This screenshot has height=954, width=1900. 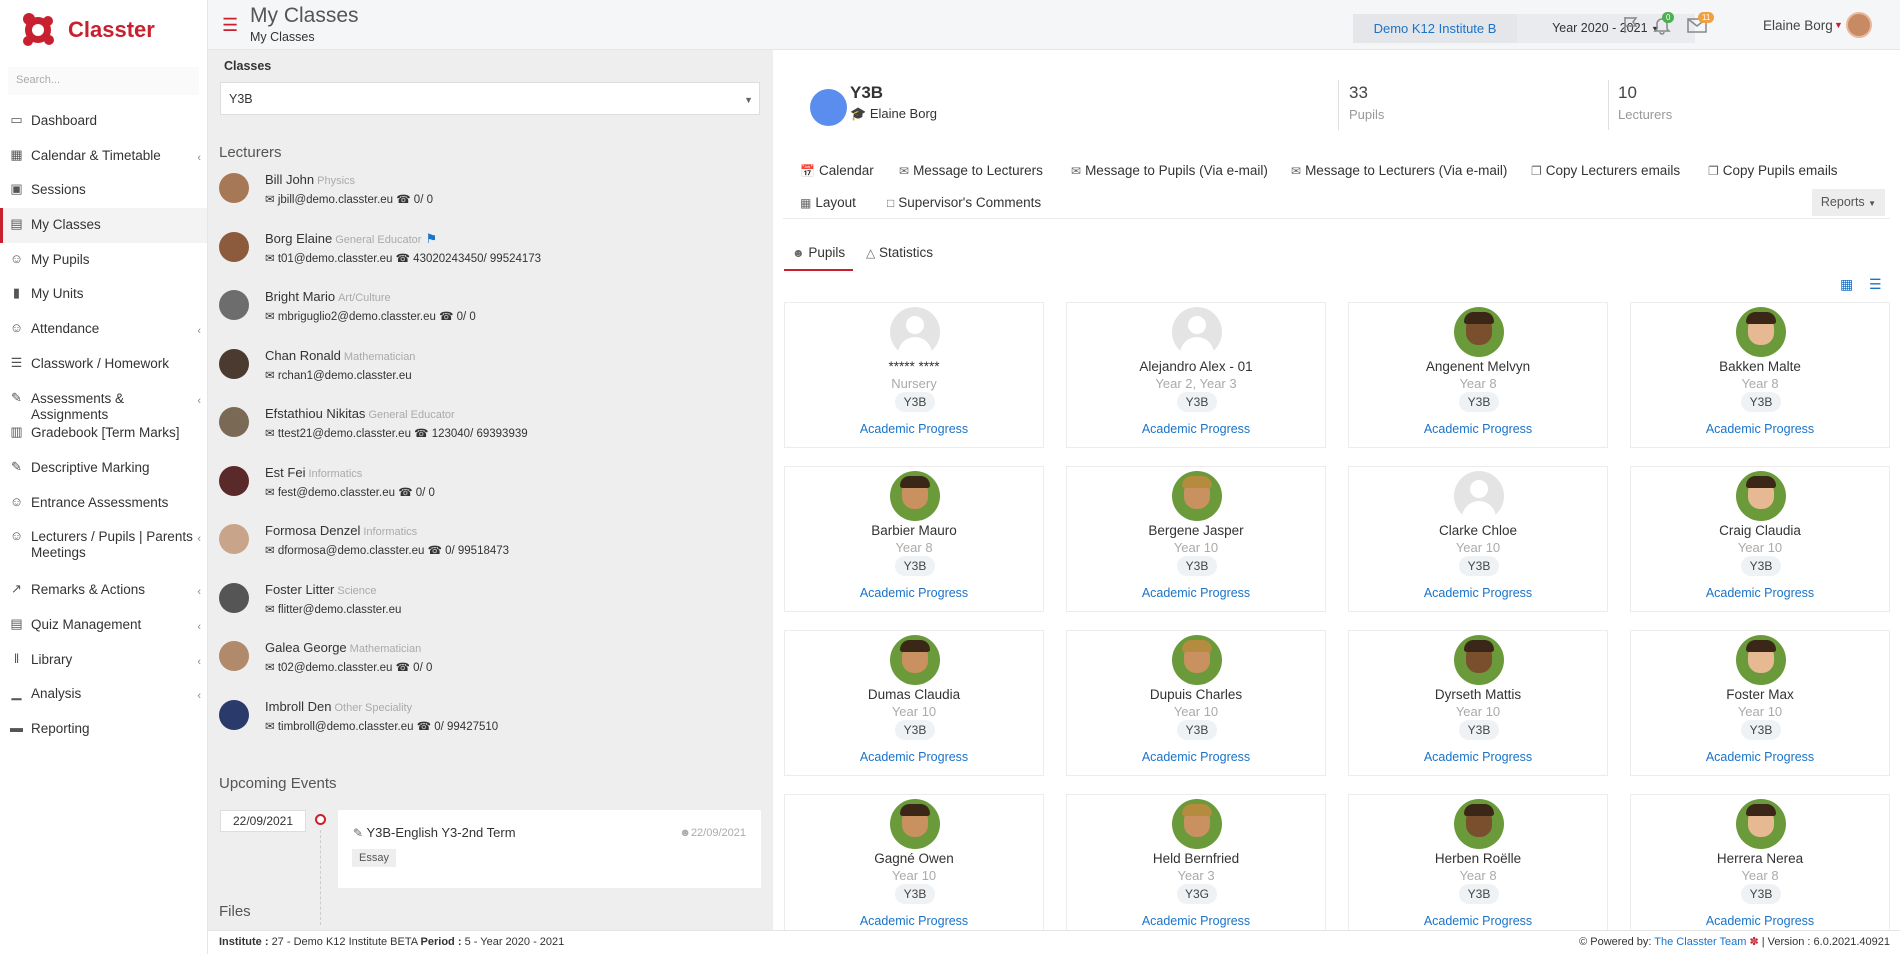 I want to click on sidebar-item-descriptive-marking: ✎ Descriptive Marking, so click(x=103, y=468).